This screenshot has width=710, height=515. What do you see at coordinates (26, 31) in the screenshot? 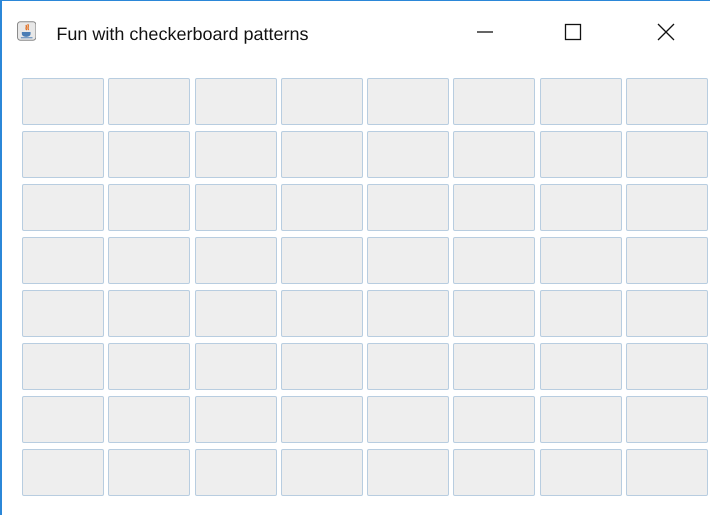
I see `app-icon` at bounding box center [26, 31].